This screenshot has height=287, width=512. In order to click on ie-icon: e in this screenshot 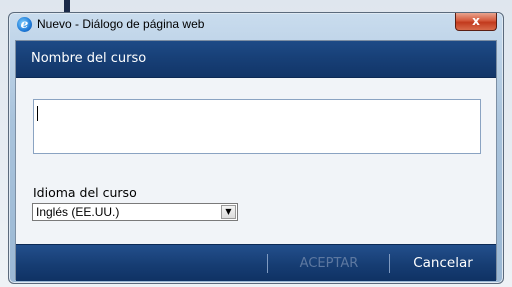, I will do `click(24, 24)`.